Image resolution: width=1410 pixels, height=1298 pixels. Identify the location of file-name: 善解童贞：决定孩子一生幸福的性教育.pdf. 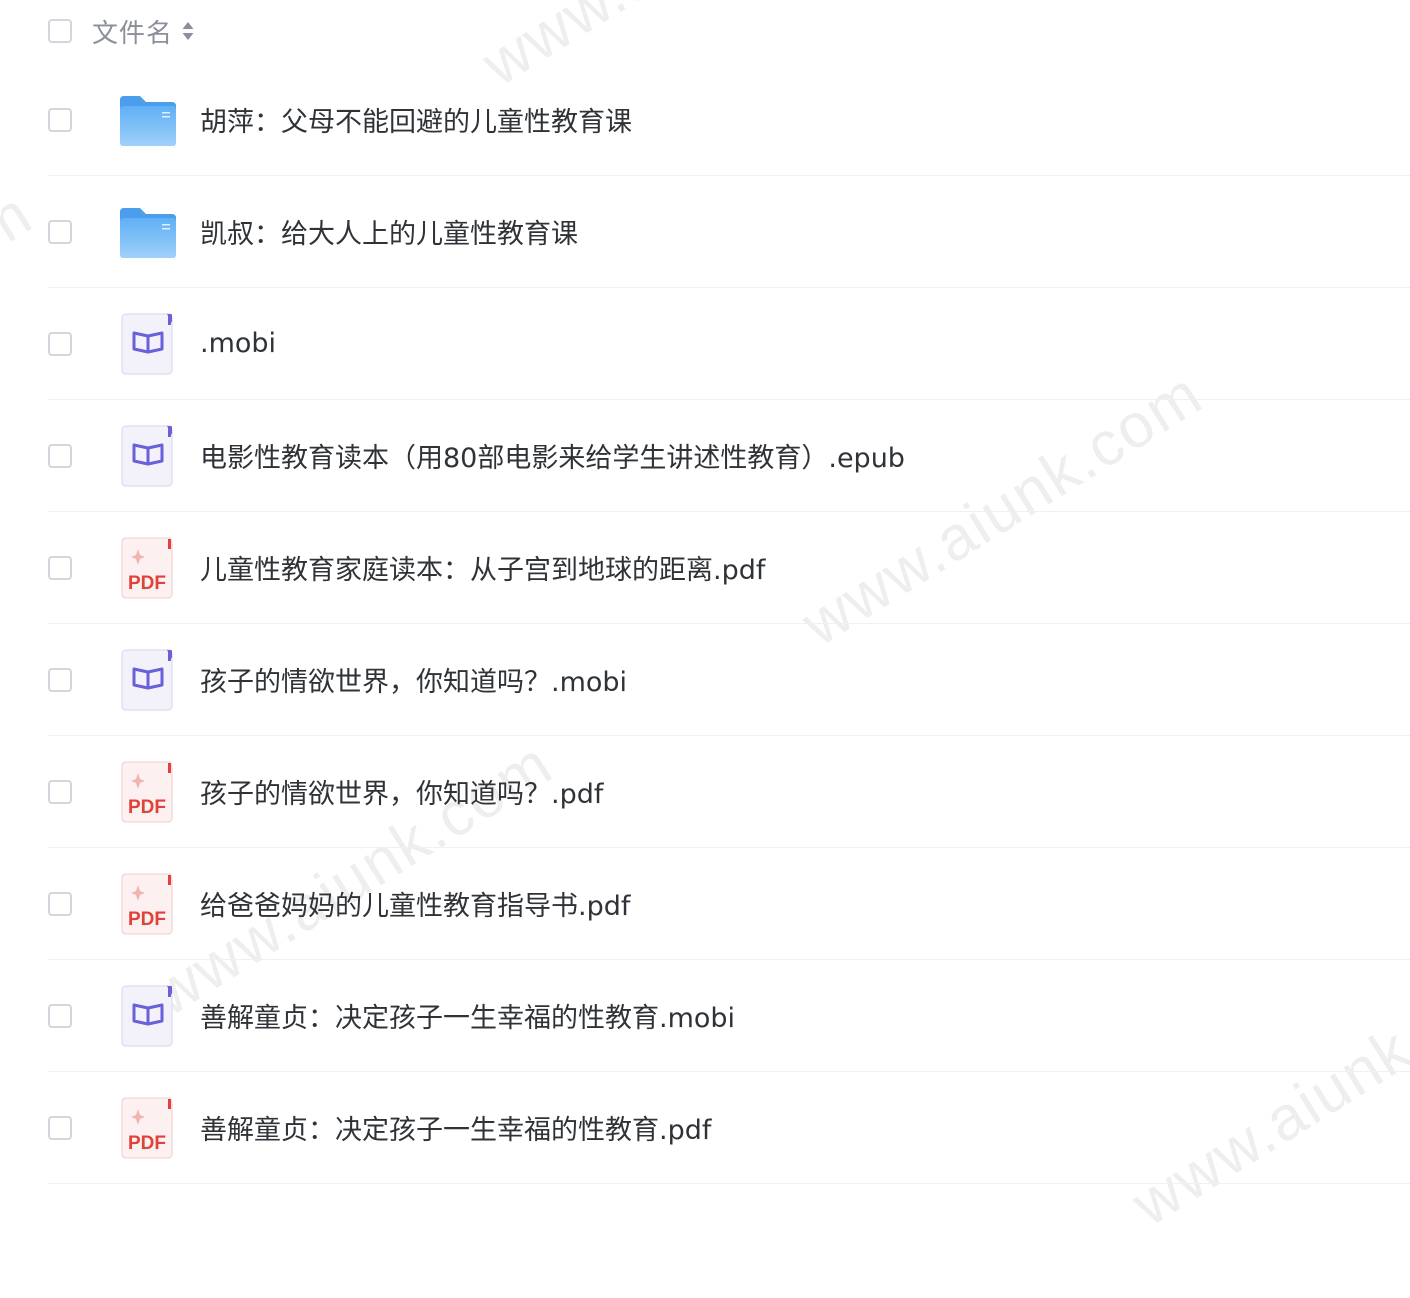
(455, 1127).